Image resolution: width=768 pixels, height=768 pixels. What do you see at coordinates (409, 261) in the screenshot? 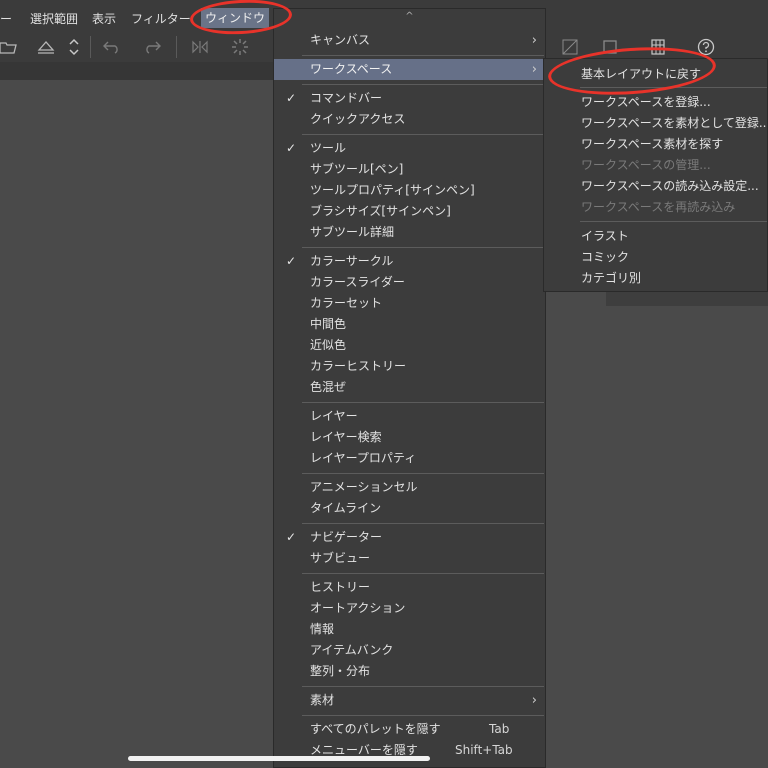
I see `menu-item-color-wheel: ✓ カラーサークル` at bounding box center [409, 261].